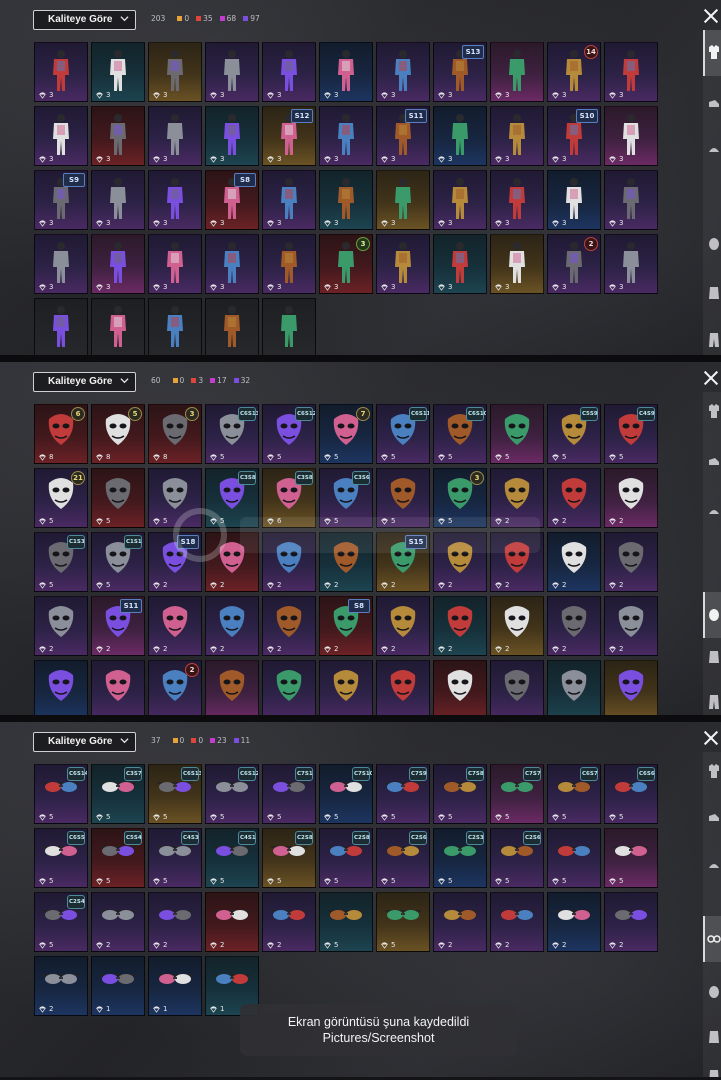  What do you see at coordinates (232, 858) in the screenshot?
I see `inventory-item: C4S1 5` at bounding box center [232, 858].